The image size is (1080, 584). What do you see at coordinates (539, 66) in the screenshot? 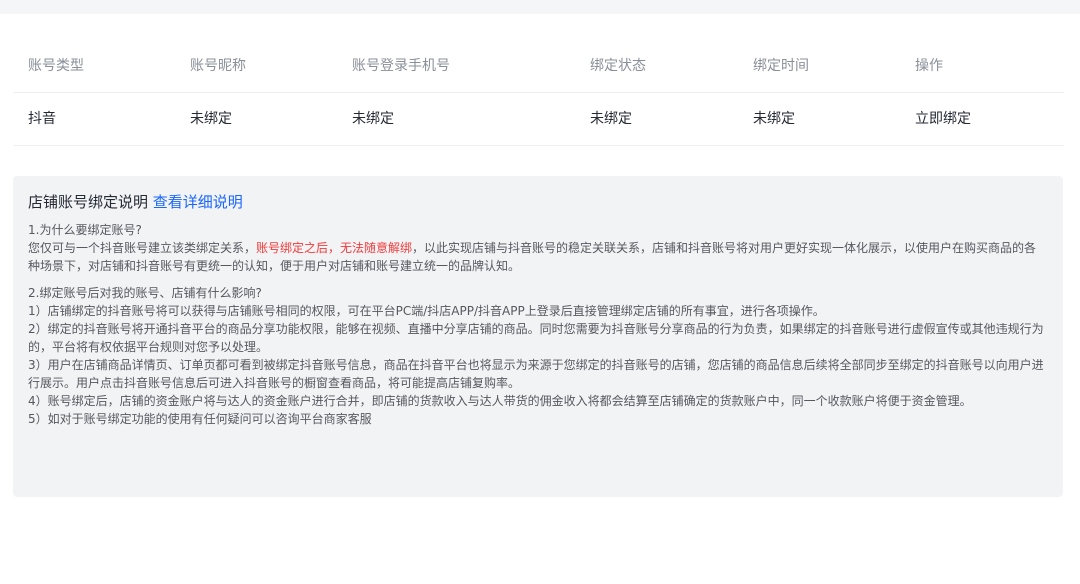
I see `table-header-row: 账号类型 账号昵称 账号登录手机号 绑定状态 绑定时间 操作` at bounding box center [539, 66].